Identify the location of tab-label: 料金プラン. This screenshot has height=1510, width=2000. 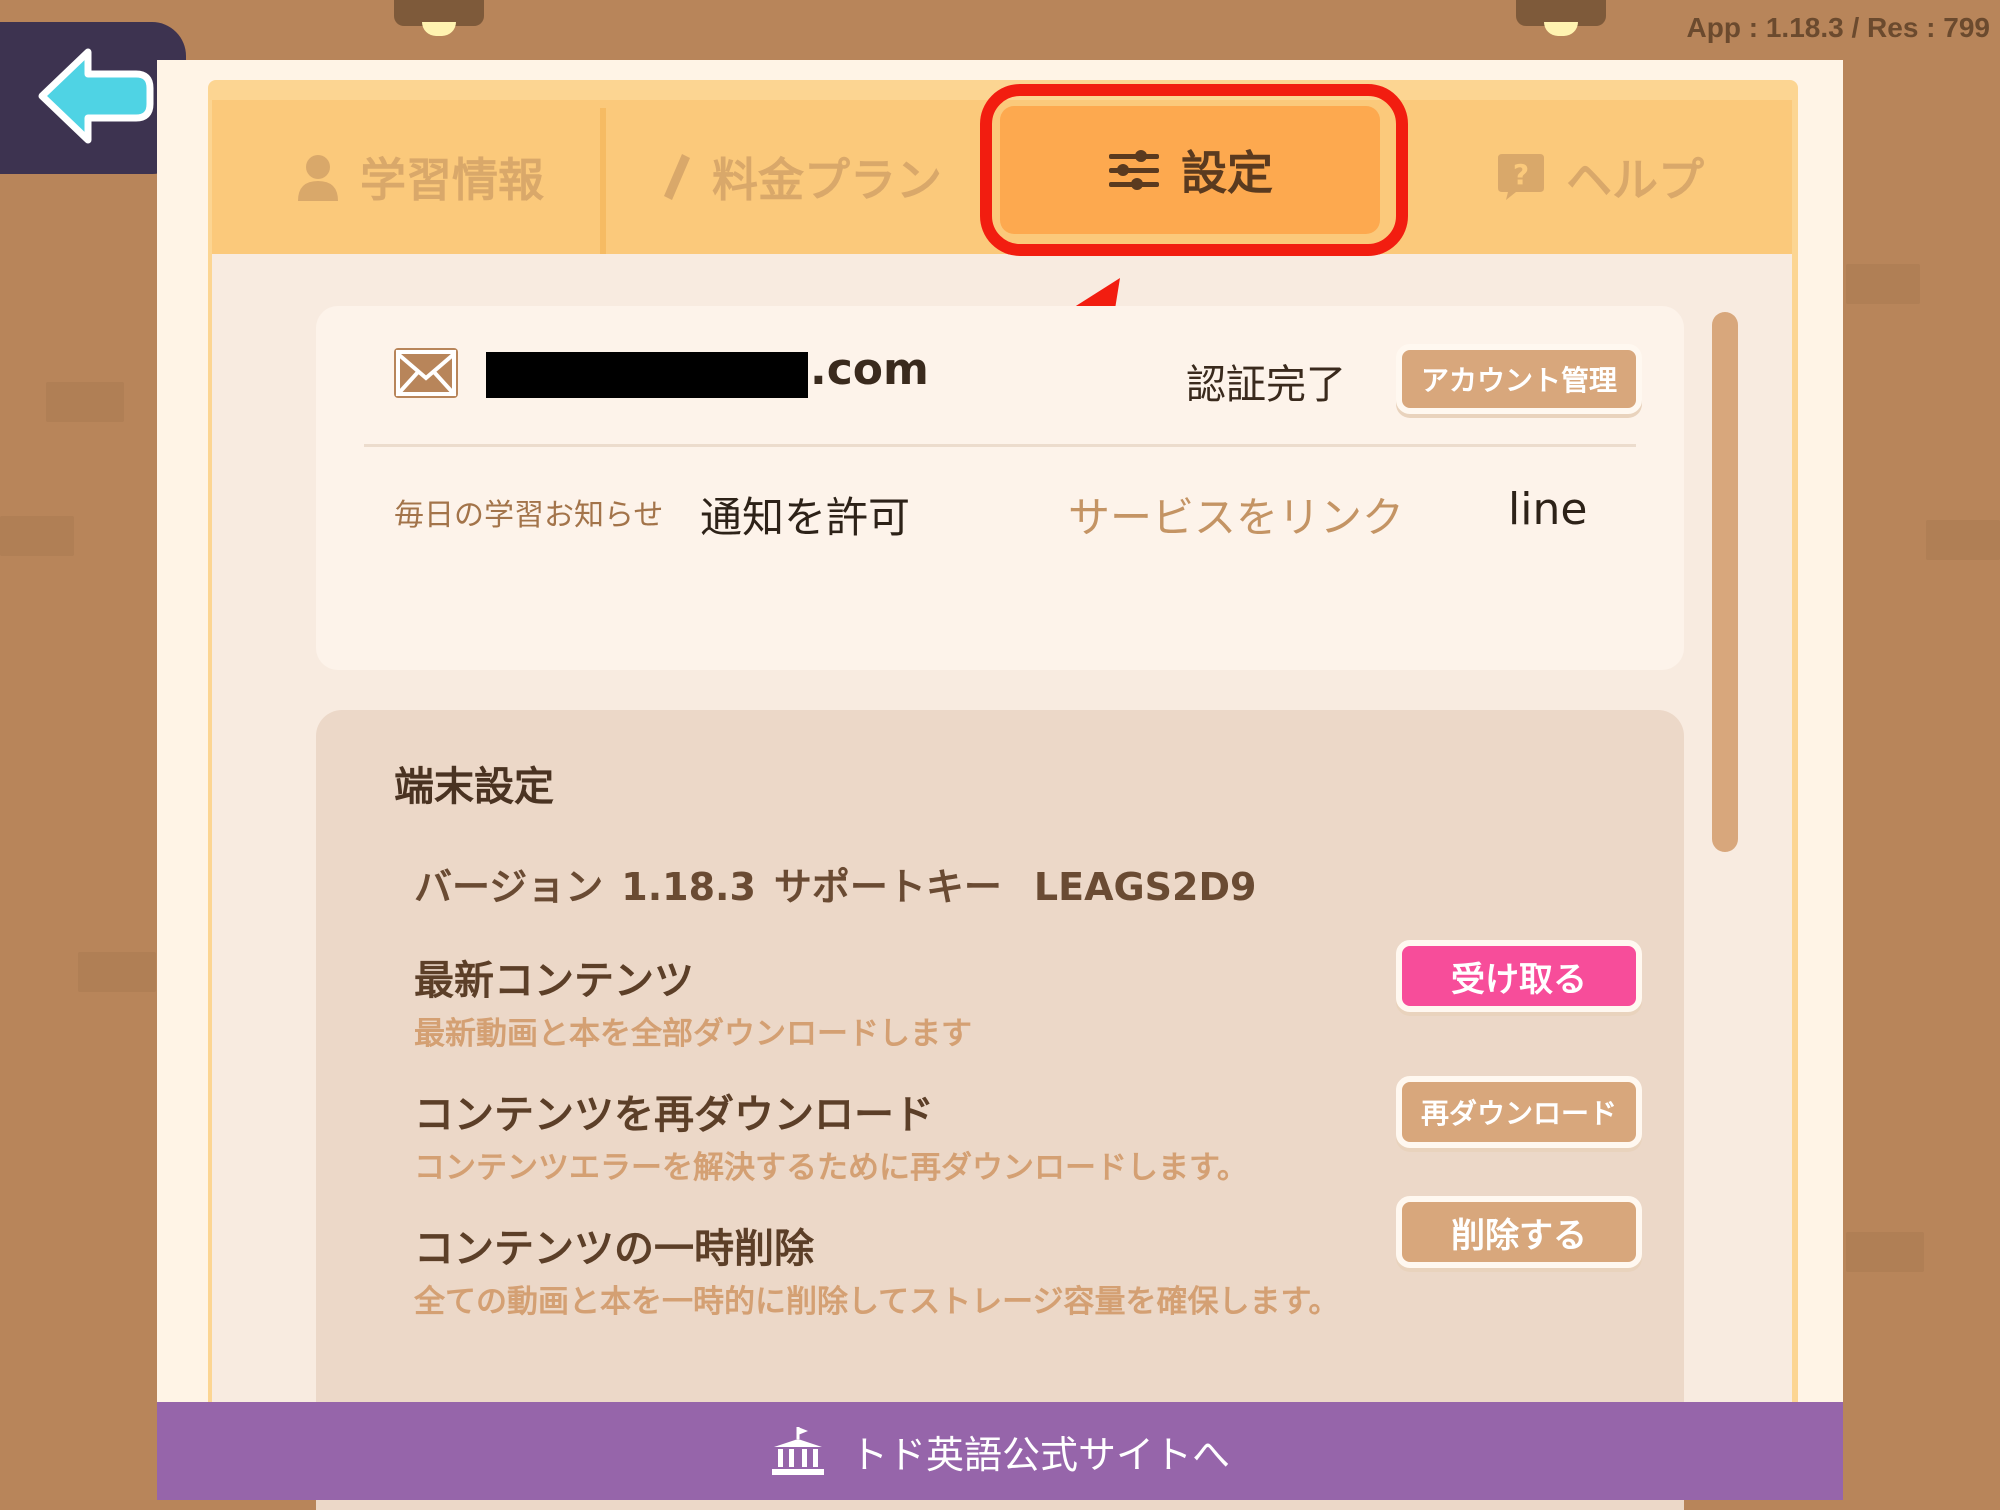
(827, 180).